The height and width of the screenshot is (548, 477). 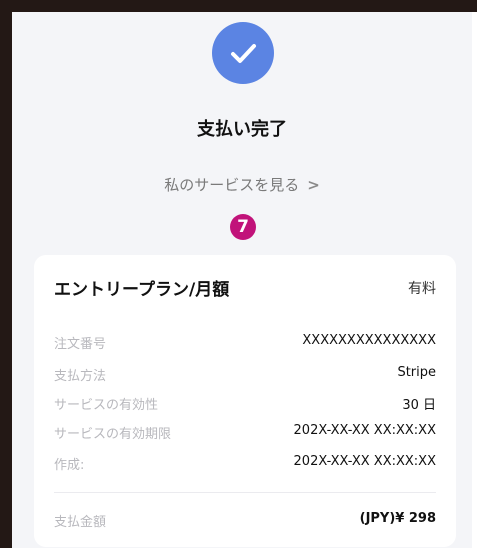 What do you see at coordinates (69, 465) in the screenshot?
I see `created-label: 作成:` at bounding box center [69, 465].